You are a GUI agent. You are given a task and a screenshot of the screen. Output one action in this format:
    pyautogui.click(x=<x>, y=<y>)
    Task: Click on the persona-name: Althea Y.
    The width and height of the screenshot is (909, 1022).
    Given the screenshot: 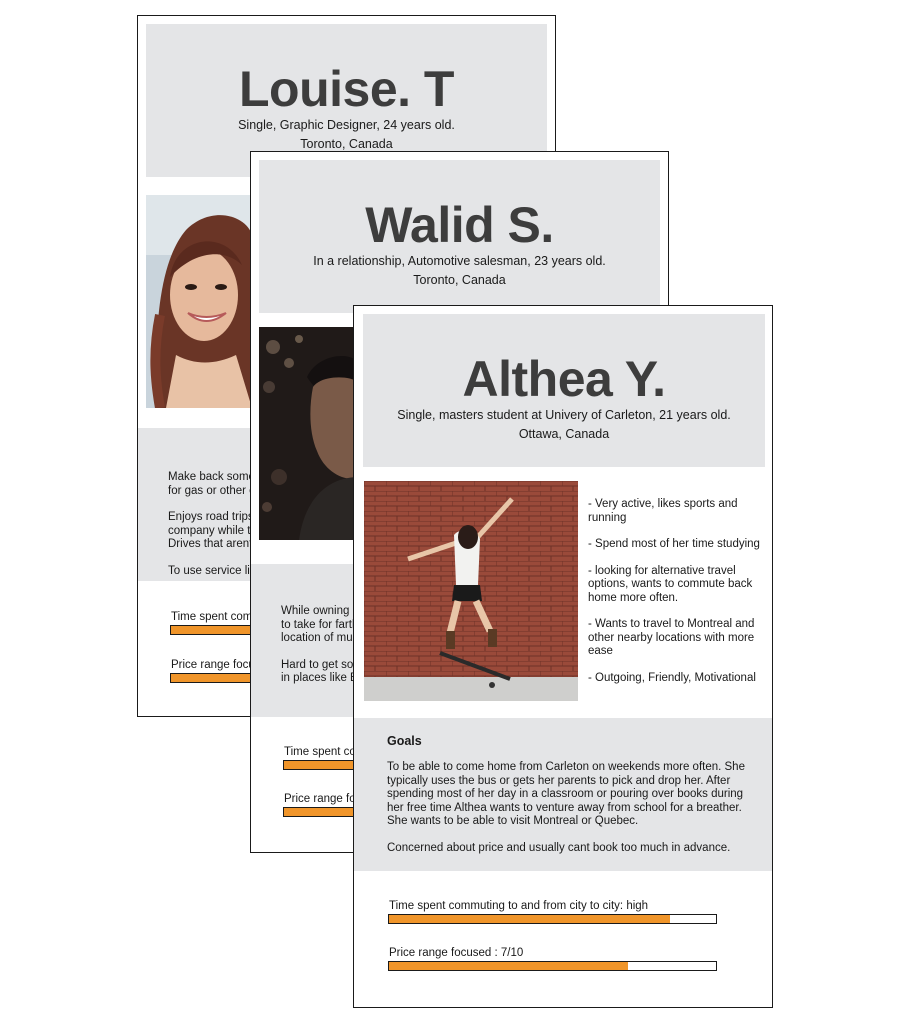 What is the action you would take?
    pyautogui.click(x=564, y=379)
    